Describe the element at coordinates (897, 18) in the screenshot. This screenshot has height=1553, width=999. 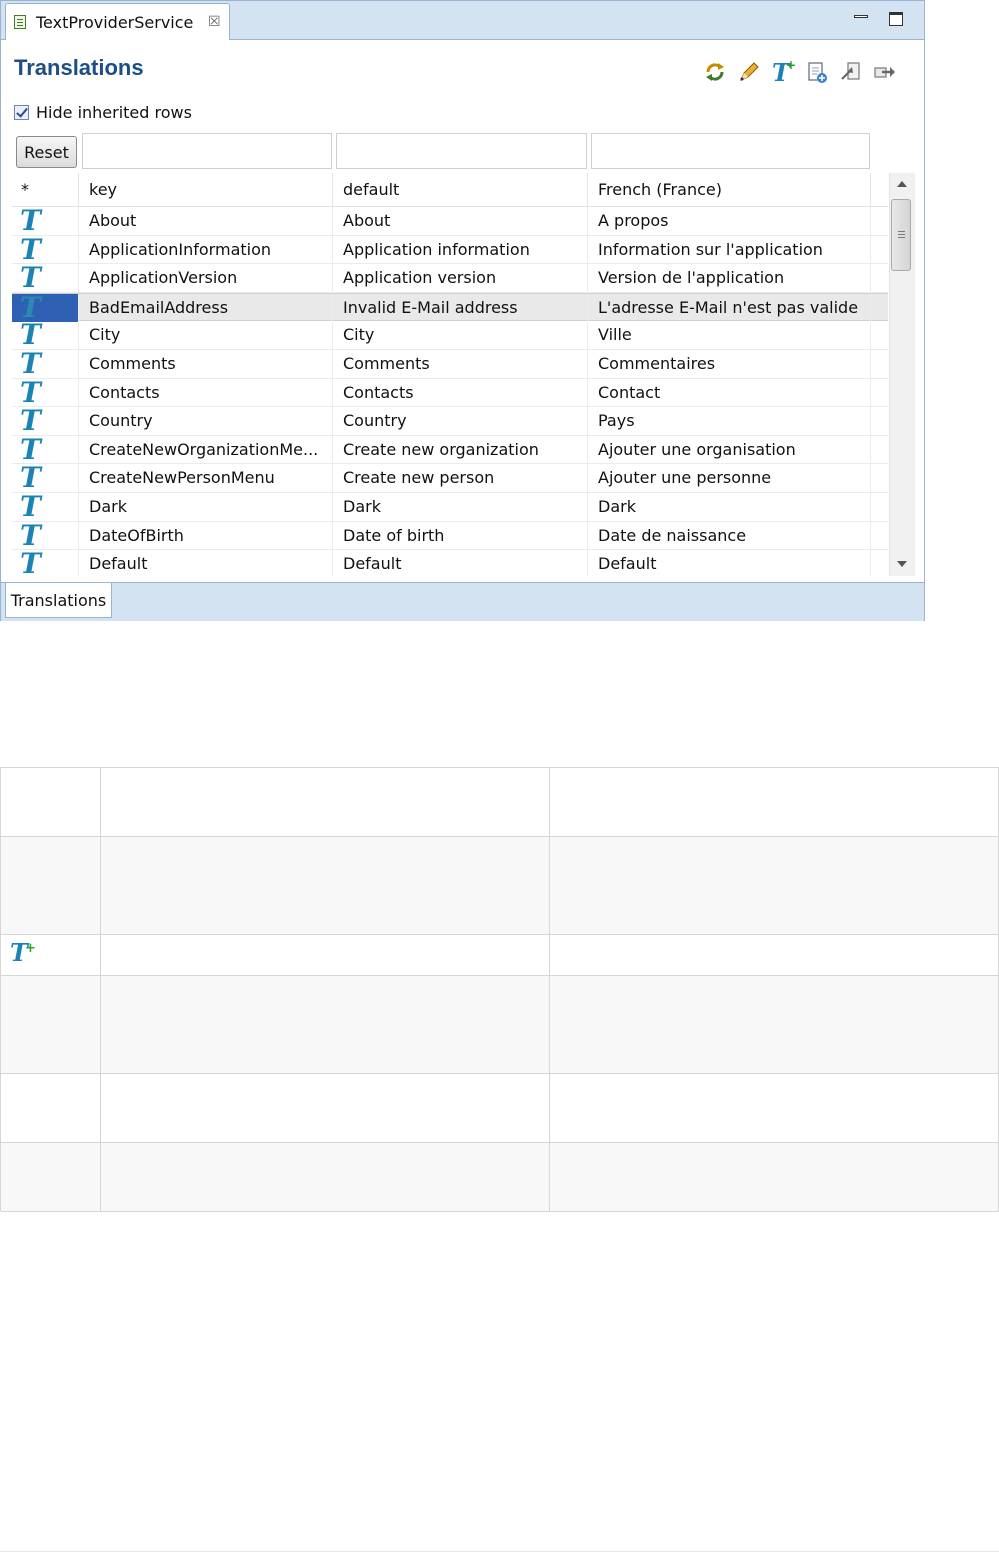
I see `maximize-button` at that location.